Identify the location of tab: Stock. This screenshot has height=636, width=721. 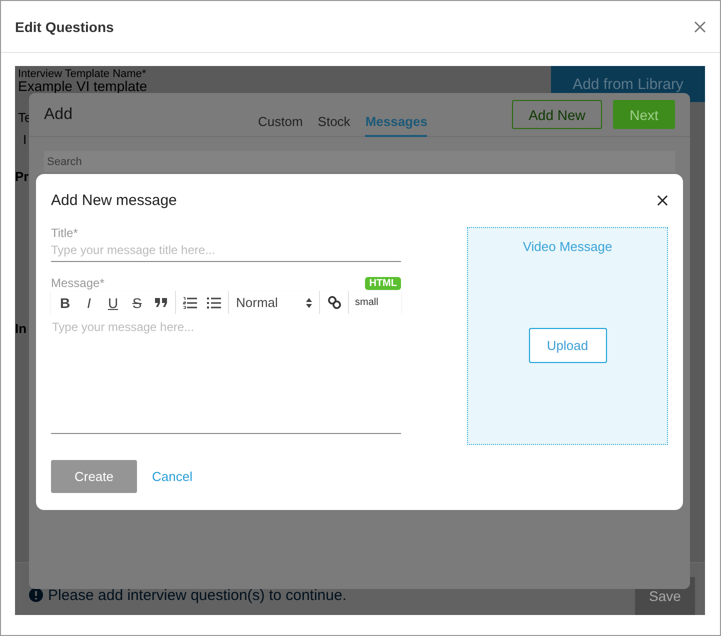
(334, 115).